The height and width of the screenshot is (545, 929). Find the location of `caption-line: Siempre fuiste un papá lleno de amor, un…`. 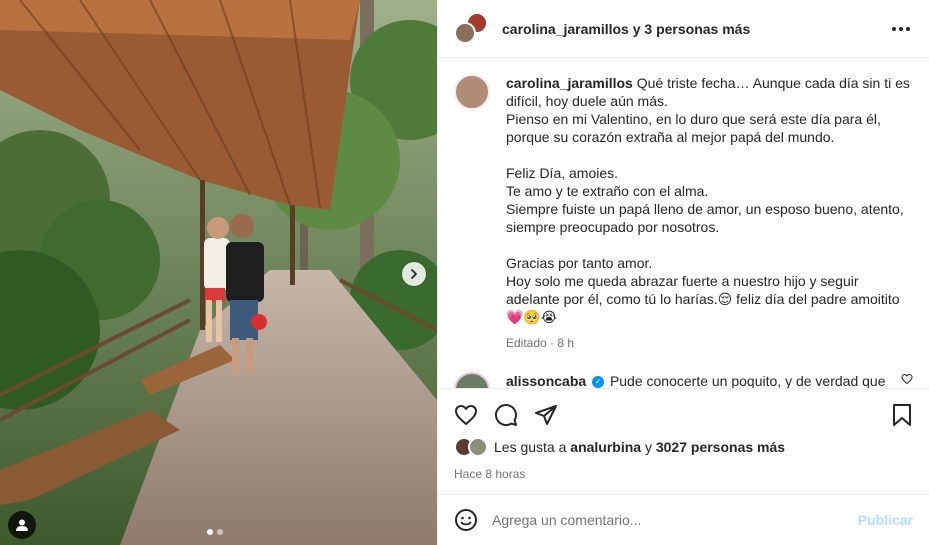

caption-line: Siempre fuiste un papá lleno de amor, un… is located at coordinates (705, 209).